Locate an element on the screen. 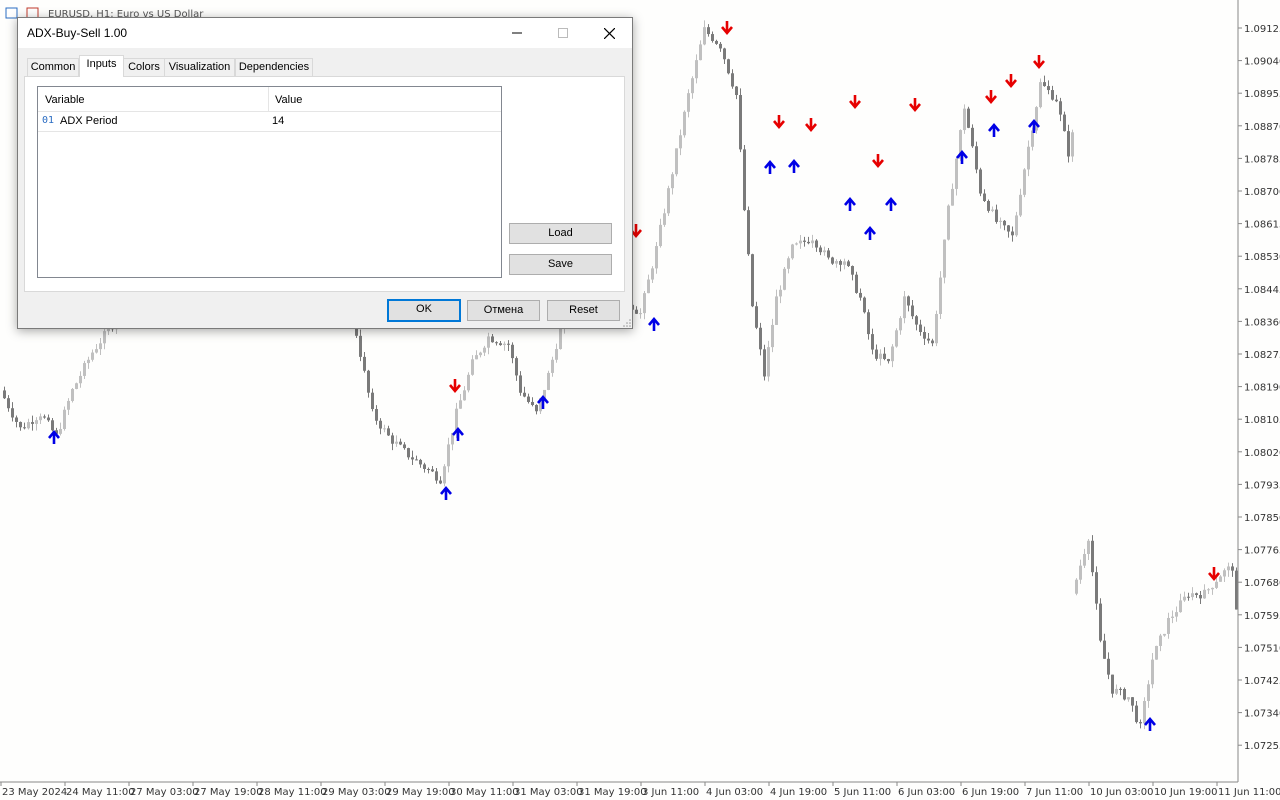 This screenshot has width=1280, height=800. time-label: 29 May 03:00 is located at coordinates (356, 792).